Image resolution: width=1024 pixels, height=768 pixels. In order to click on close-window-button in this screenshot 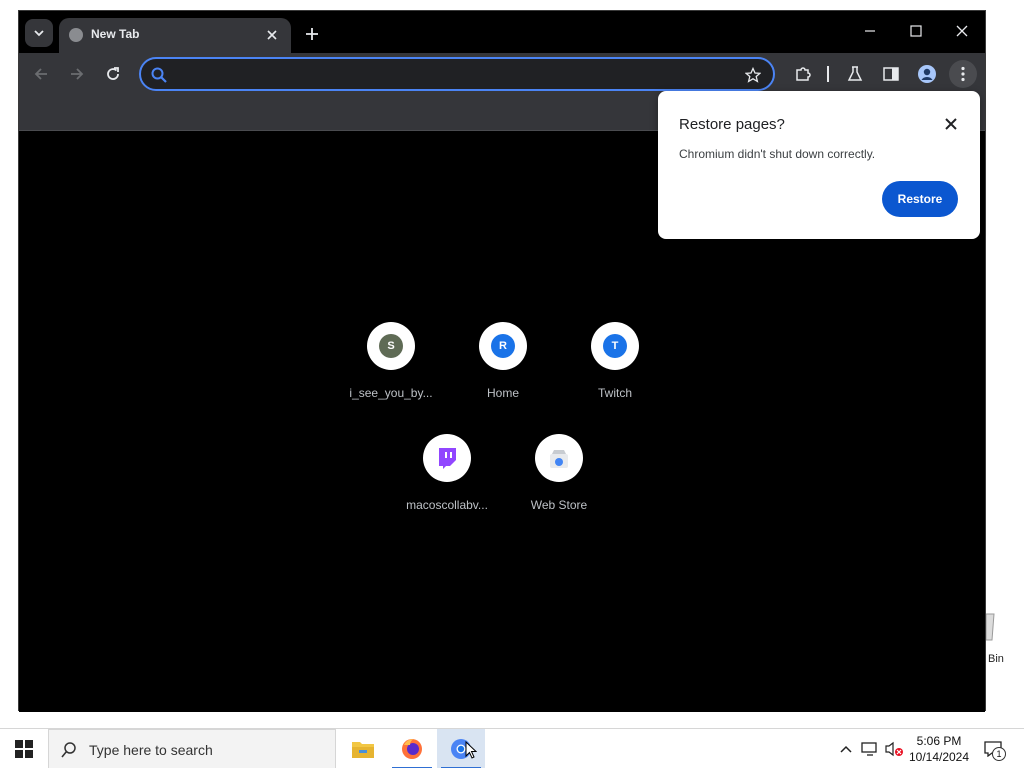, I will do `click(962, 31)`.